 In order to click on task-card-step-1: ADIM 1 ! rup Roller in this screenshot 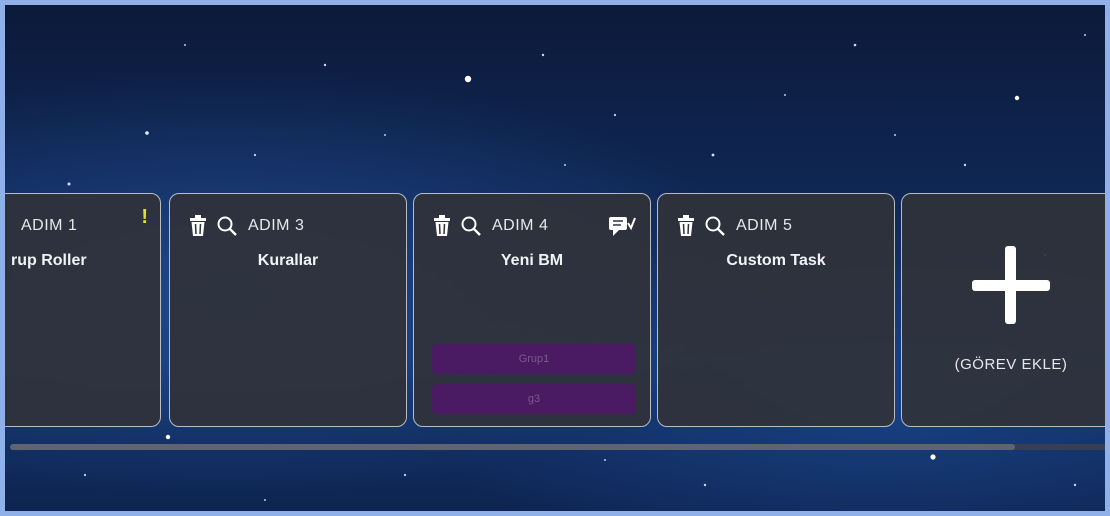, I will do `click(83, 310)`.